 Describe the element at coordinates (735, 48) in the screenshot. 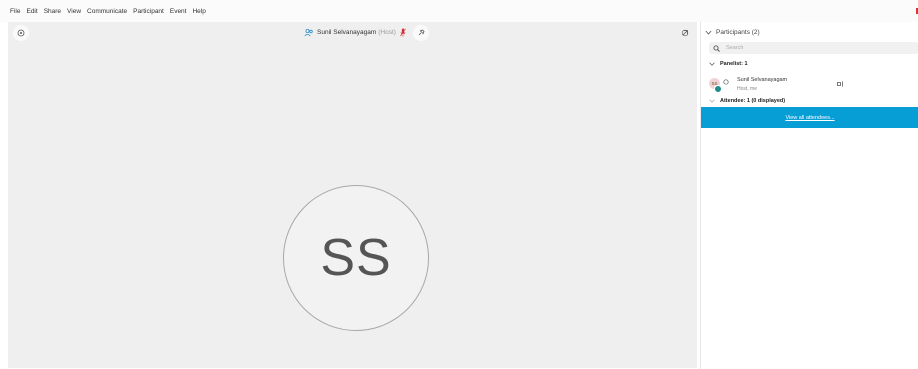

I see `search-placeholder: Search` at that location.